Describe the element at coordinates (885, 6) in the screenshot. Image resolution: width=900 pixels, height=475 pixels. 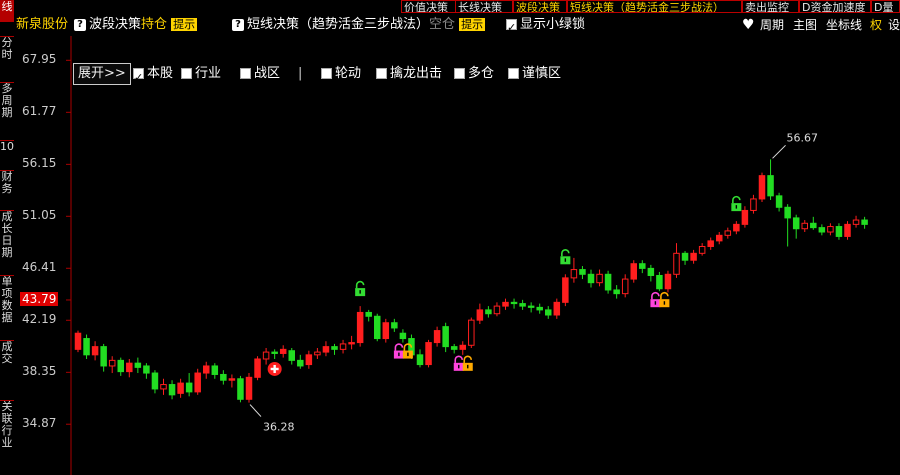
I see `top-tab: D量` at that location.